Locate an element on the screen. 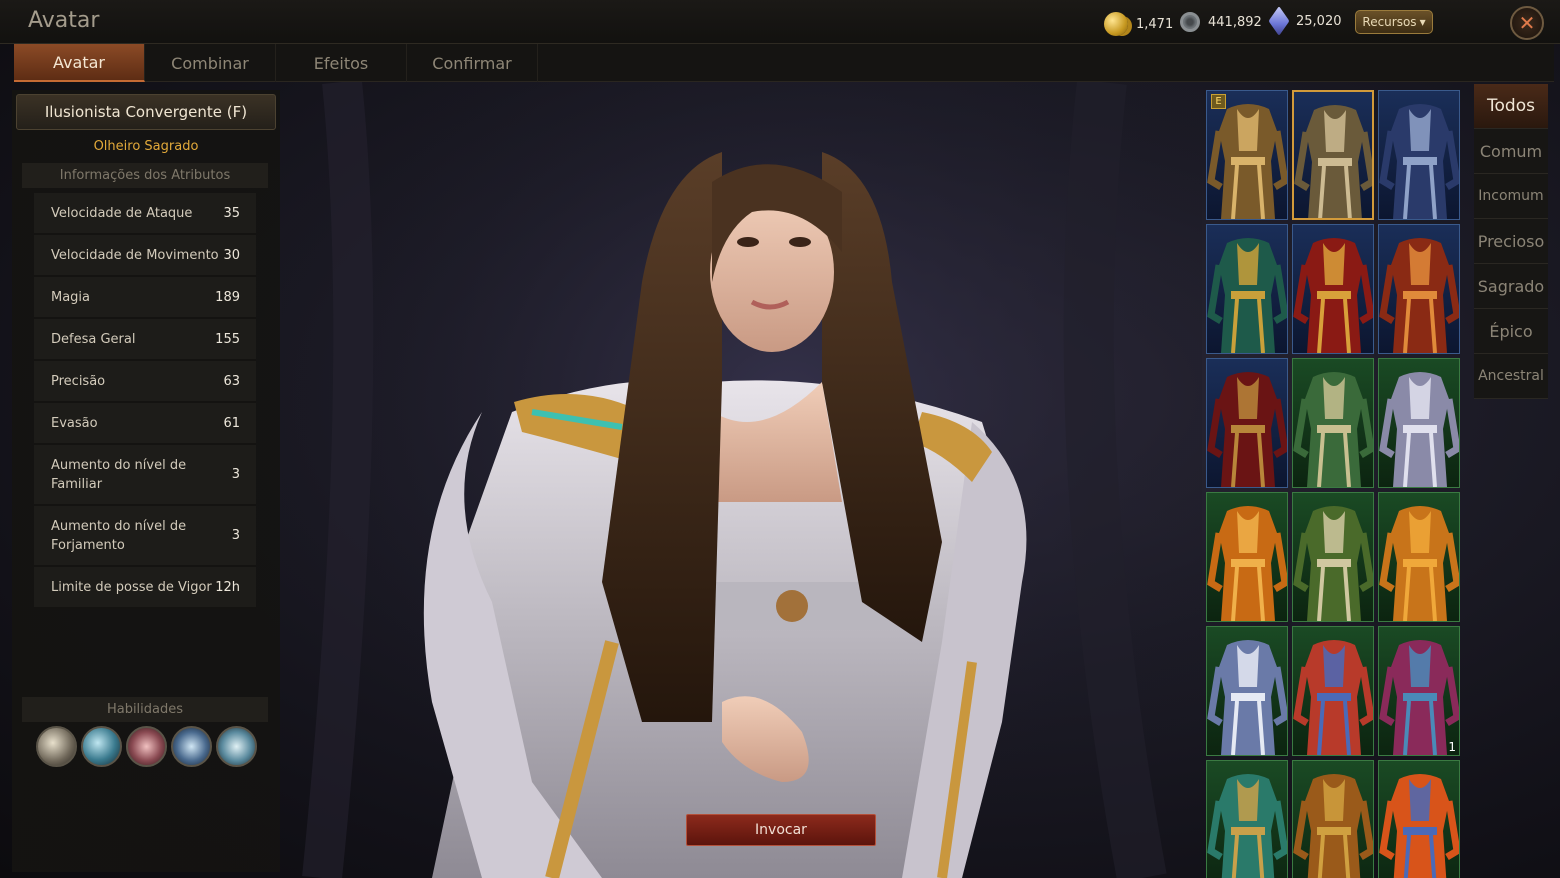 Image resolution: width=1560 pixels, height=878 pixels. silver-currency: 441,892 is located at coordinates (1221, 22).